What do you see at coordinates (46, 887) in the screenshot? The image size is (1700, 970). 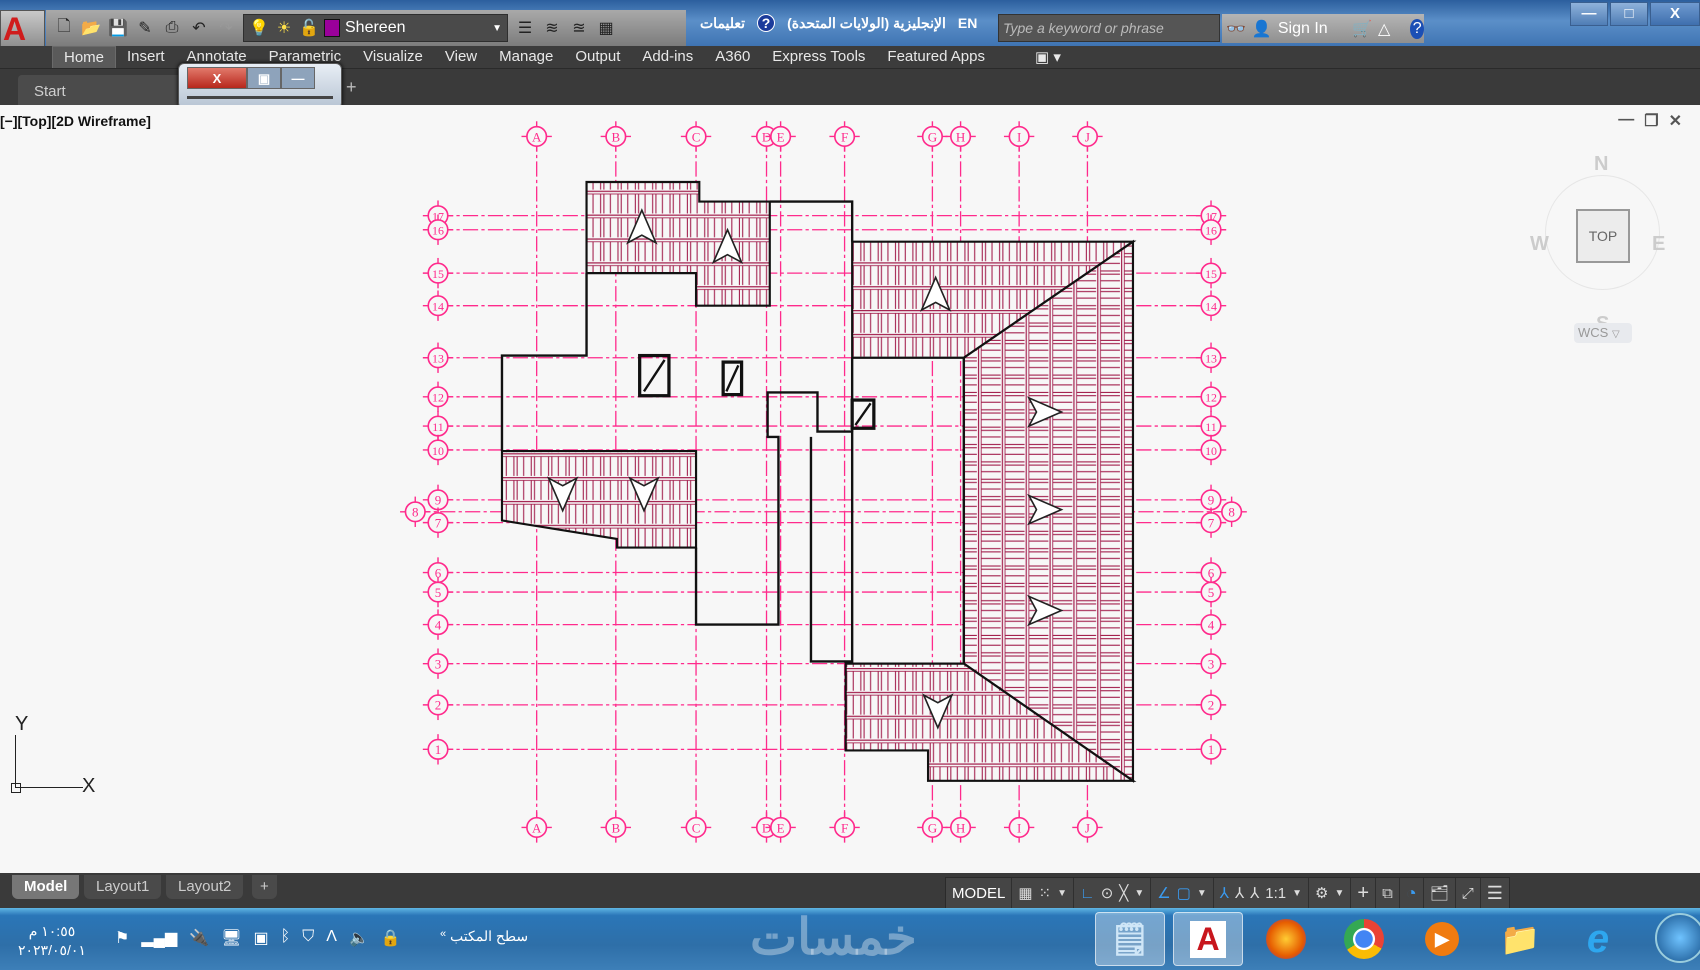 I see `tab-model: Model` at bounding box center [46, 887].